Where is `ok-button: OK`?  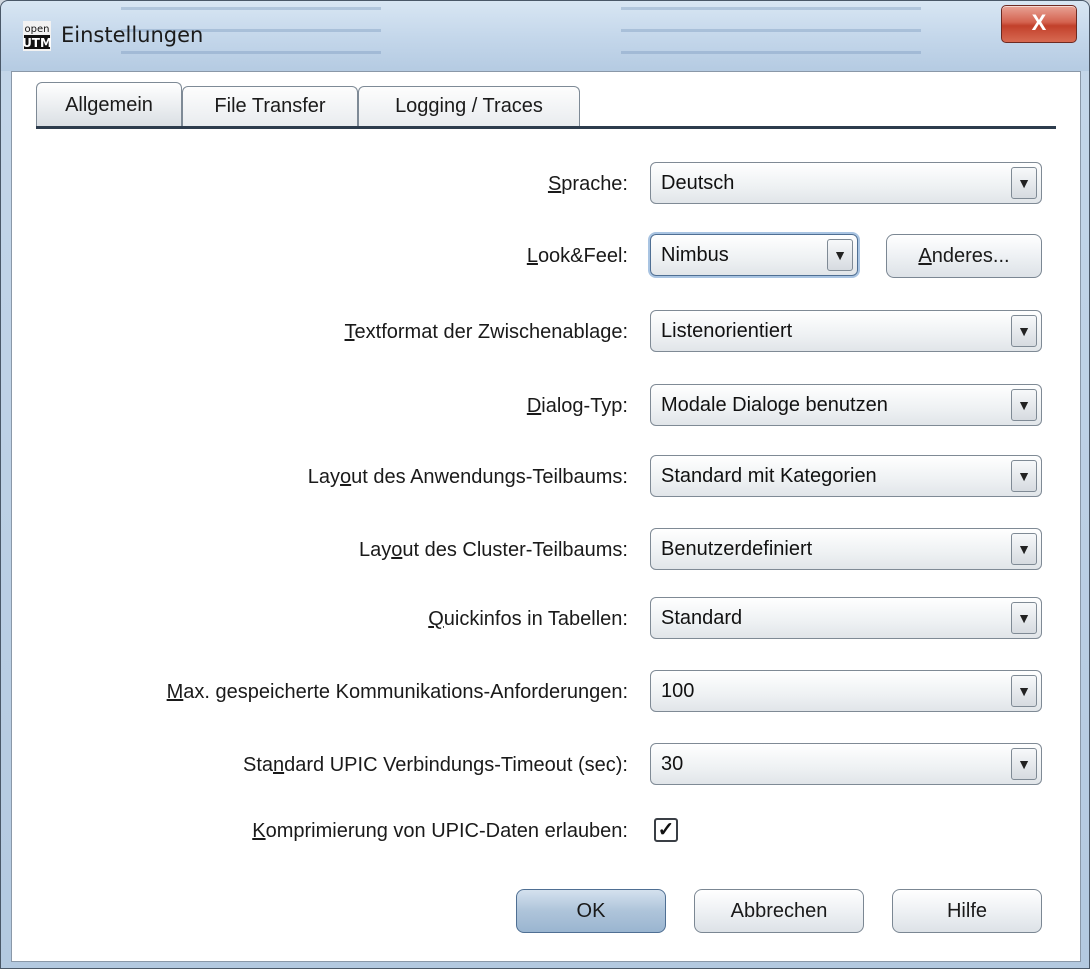
ok-button: OK is located at coordinates (591, 911).